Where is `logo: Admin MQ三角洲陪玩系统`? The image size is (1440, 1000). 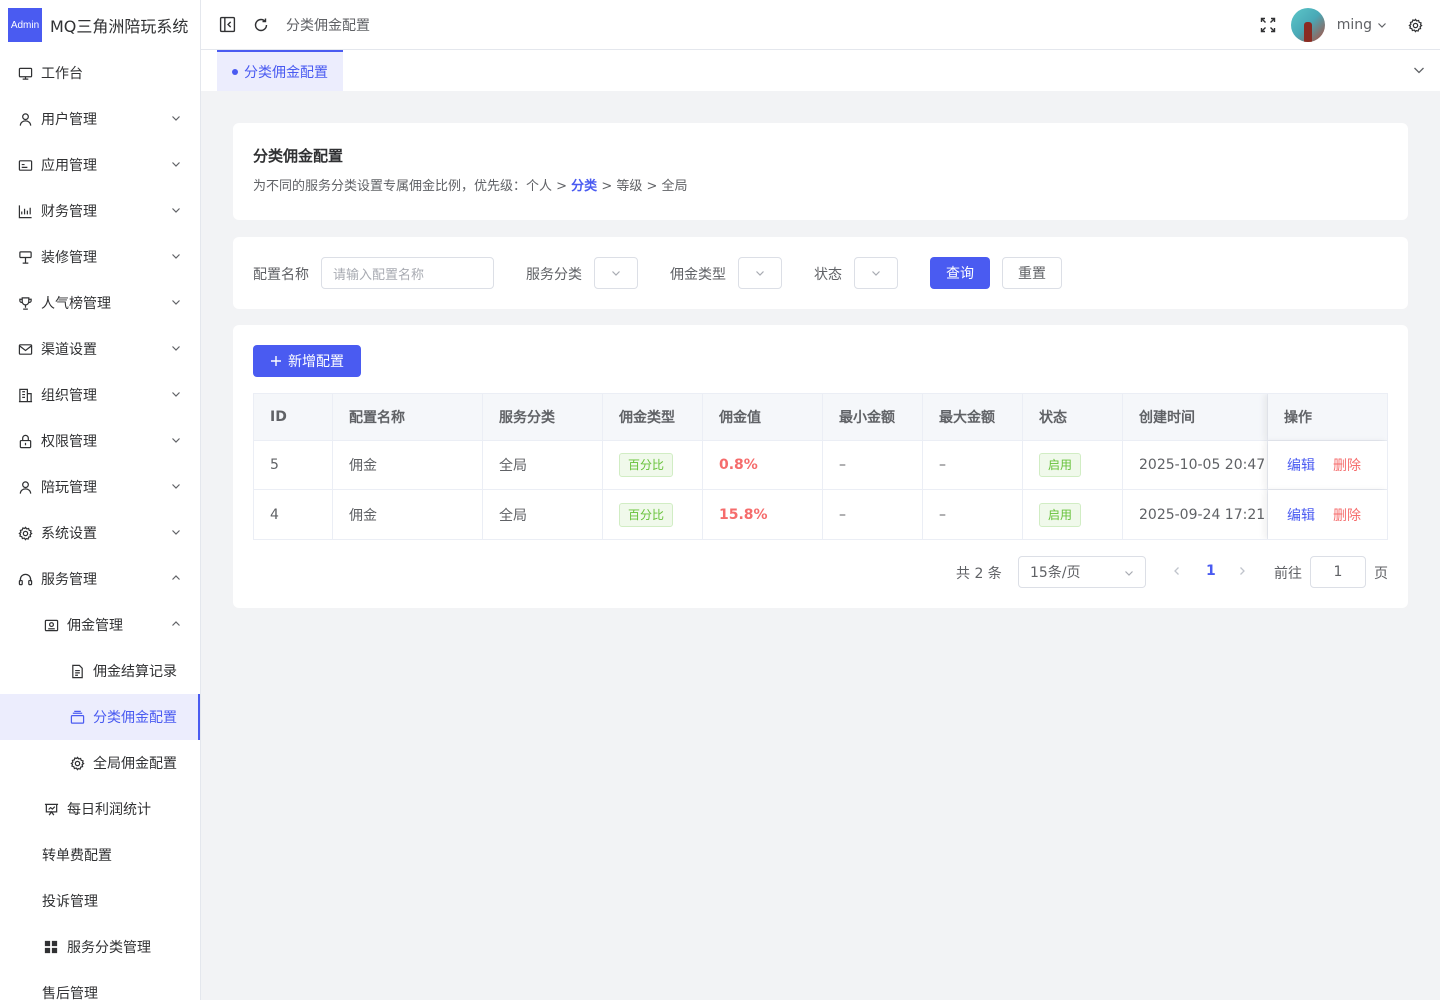 logo: Admin MQ三角洲陪玩系统 is located at coordinates (100, 25).